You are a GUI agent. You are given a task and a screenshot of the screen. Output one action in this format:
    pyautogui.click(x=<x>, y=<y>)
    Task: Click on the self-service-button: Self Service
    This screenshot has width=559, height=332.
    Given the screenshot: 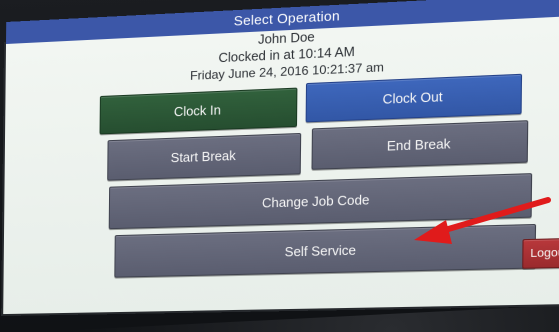 What is the action you would take?
    pyautogui.click(x=325, y=250)
    